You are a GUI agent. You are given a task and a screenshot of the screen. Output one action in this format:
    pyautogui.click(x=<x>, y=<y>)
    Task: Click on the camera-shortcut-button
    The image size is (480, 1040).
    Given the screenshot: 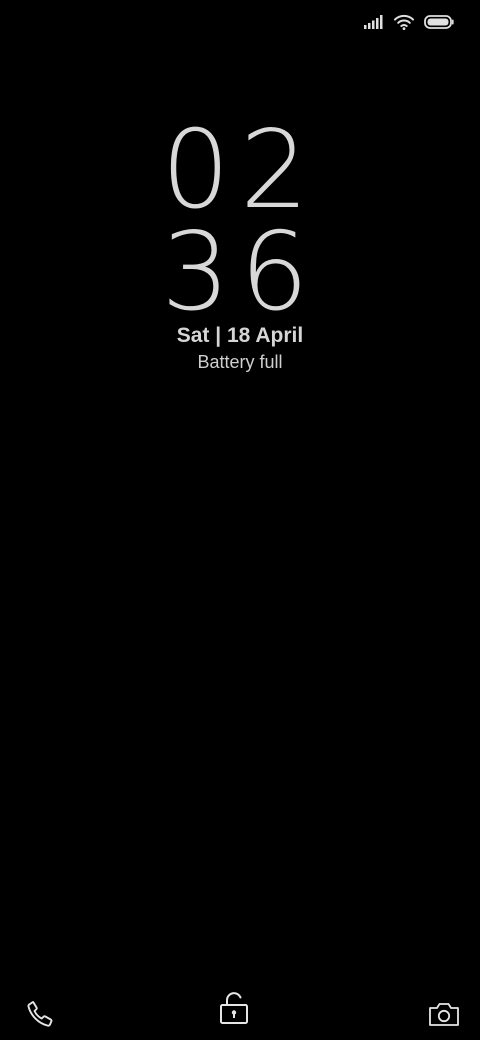 What is the action you would take?
    pyautogui.click(x=444, y=1016)
    